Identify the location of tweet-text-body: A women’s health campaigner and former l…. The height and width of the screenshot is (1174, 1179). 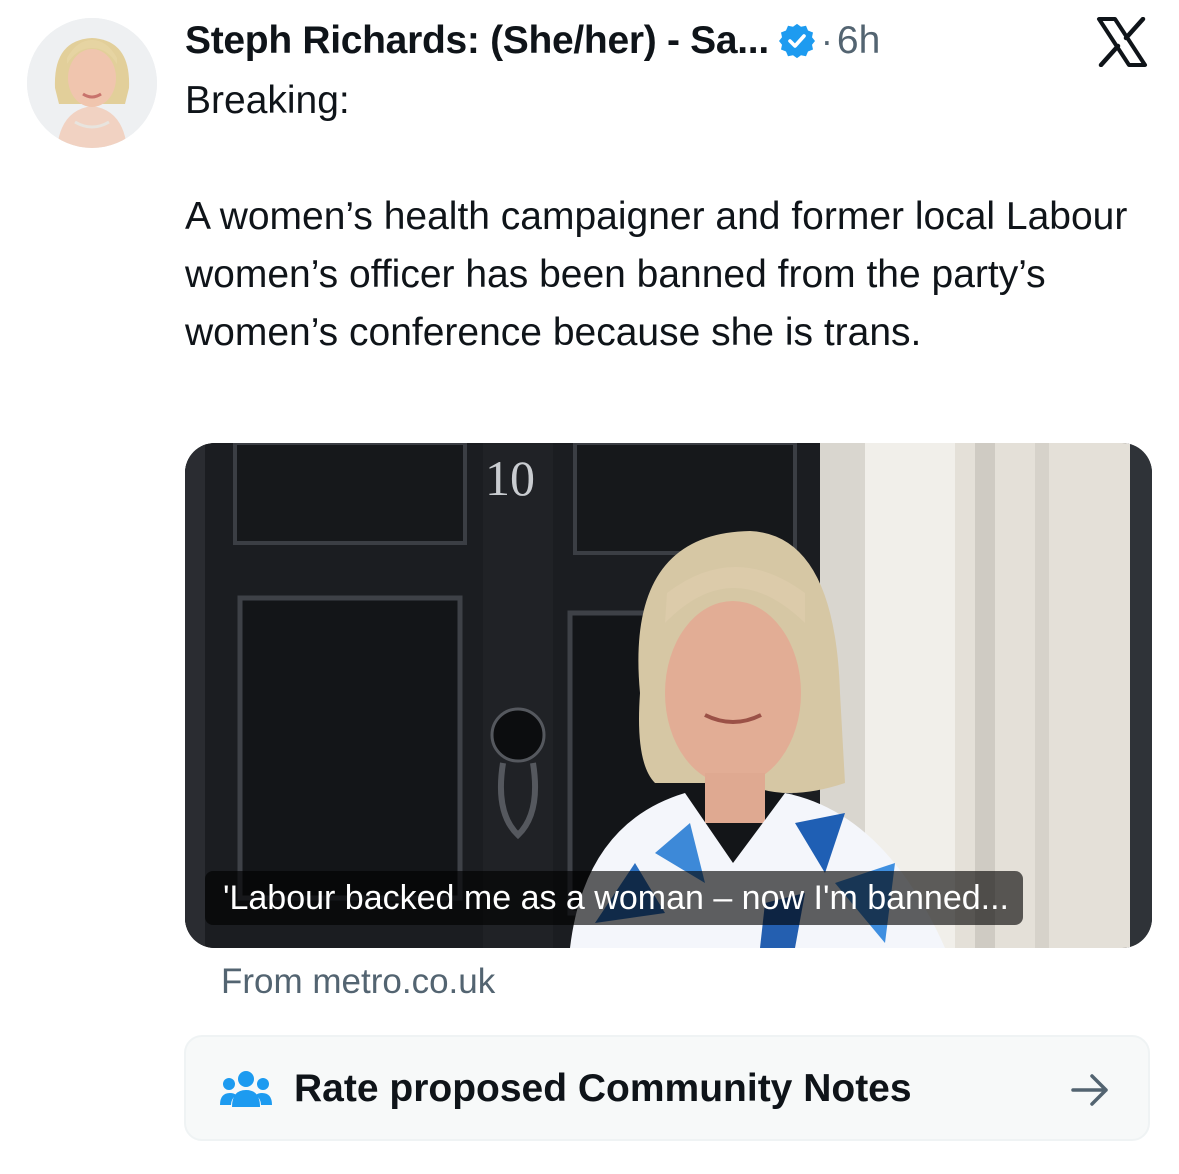
(656, 274).